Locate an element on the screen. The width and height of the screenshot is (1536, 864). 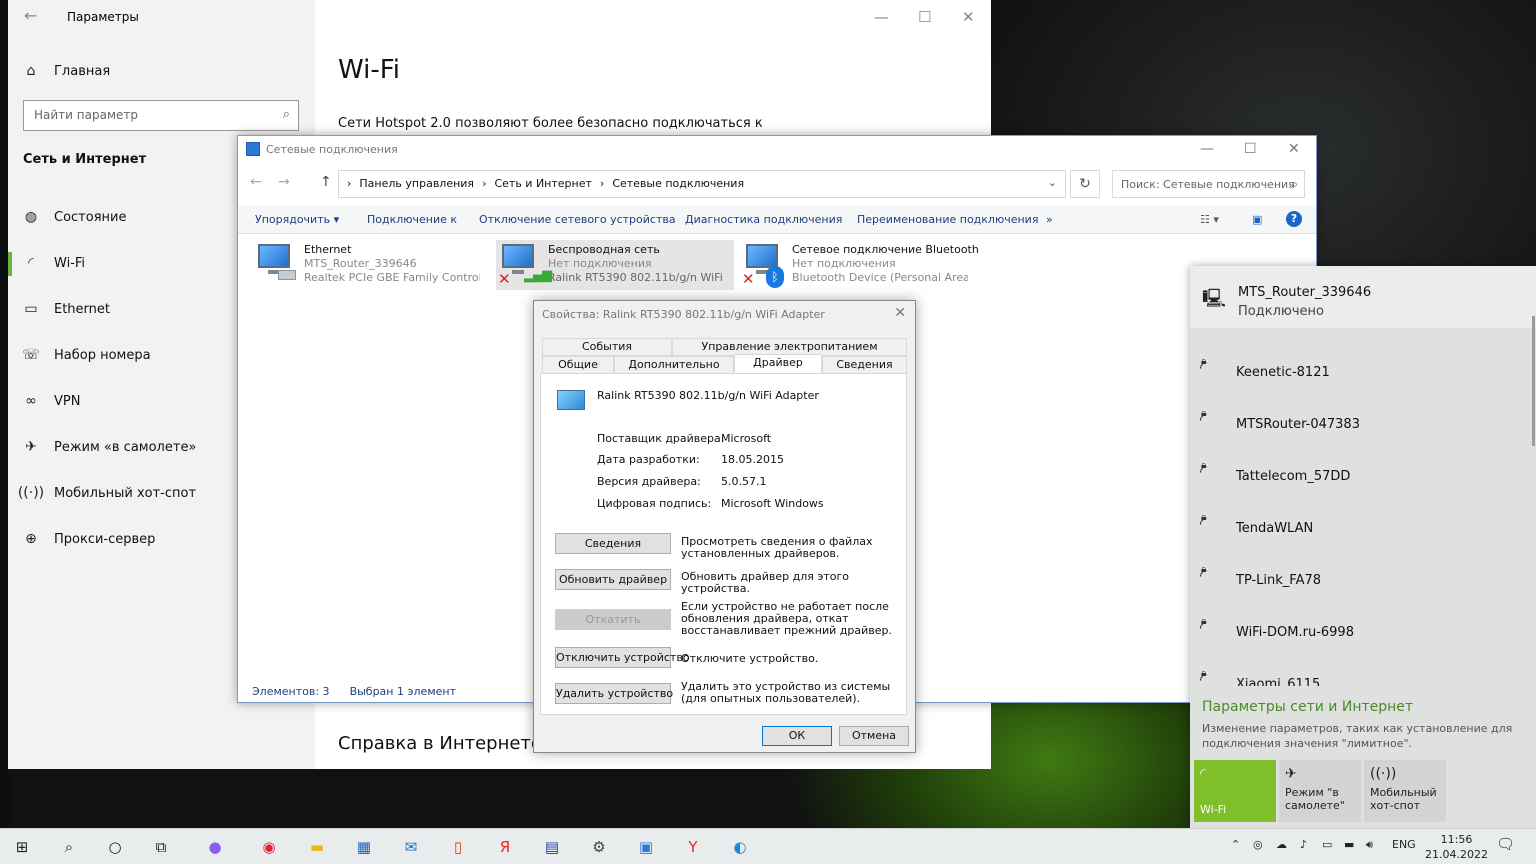
breadcrumb-item: Сеть и Интернет is located at coordinates (542, 183).